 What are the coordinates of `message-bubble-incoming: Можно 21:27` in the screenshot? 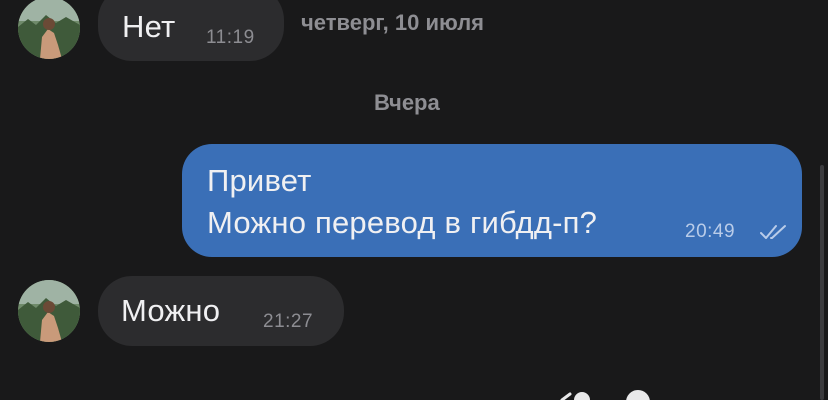 It's located at (221, 311).